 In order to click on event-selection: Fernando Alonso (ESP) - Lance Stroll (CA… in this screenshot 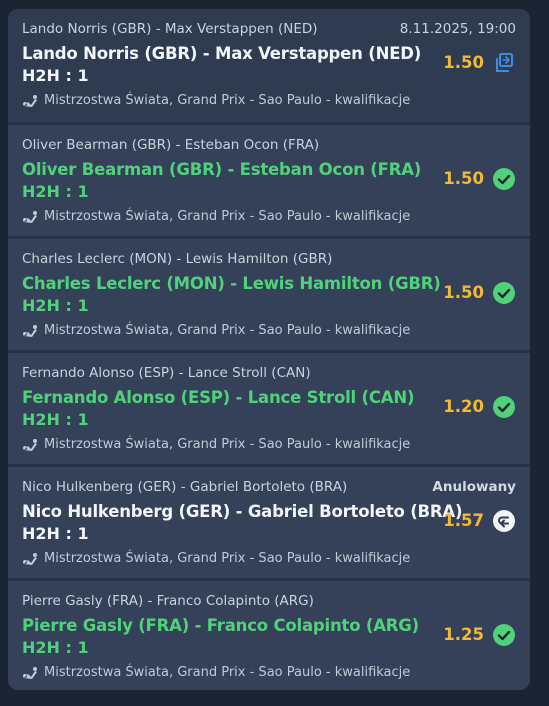, I will do `click(218, 397)`.